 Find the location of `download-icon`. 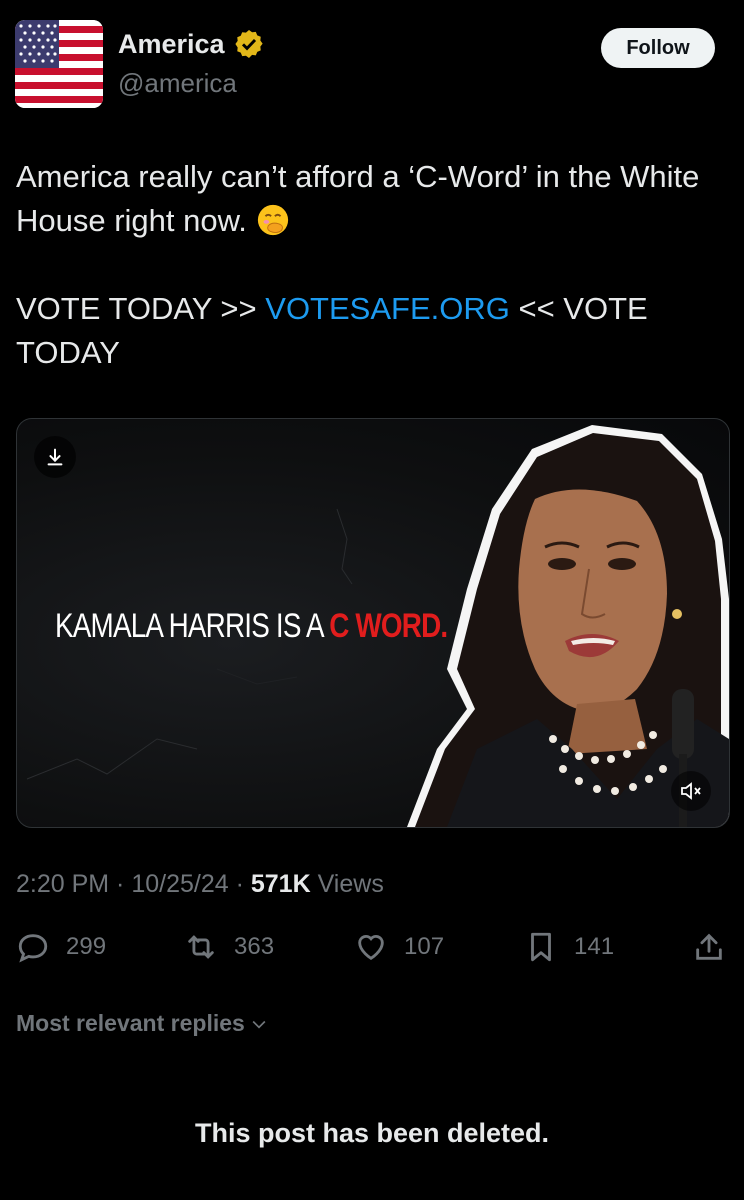

download-icon is located at coordinates (55, 457).